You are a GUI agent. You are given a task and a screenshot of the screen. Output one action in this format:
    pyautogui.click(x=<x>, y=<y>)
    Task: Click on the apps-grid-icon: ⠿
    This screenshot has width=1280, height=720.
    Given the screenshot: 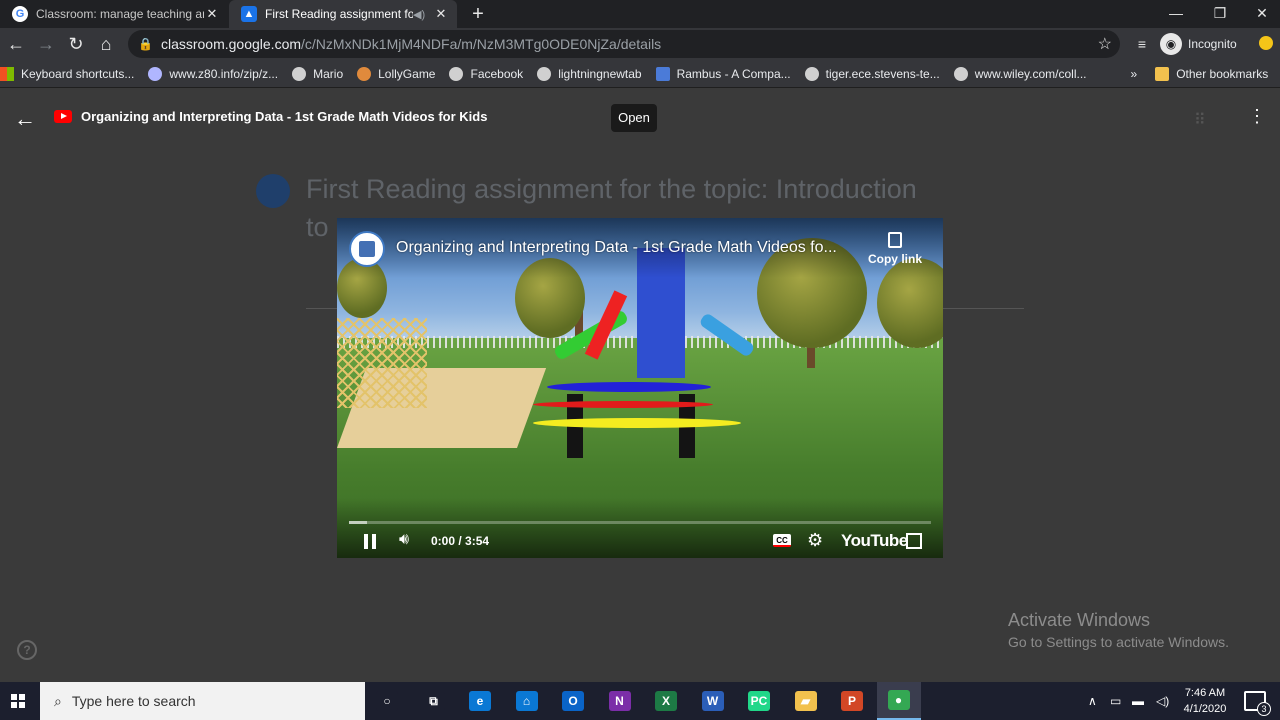 What is the action you would take?
    pyautogui.click(x=1202, y=119)
    